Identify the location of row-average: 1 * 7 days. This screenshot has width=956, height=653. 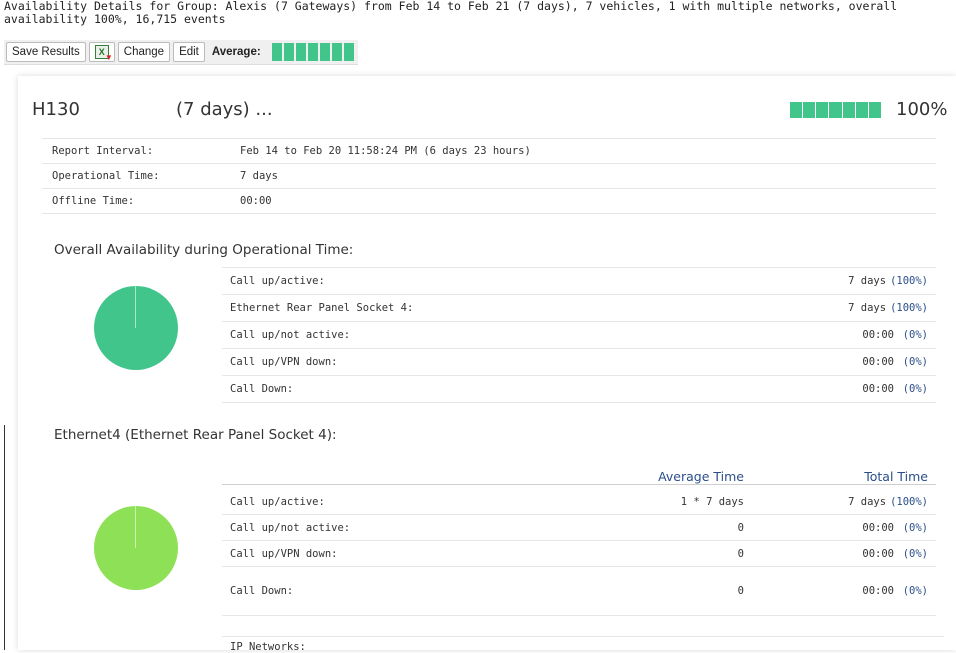
(712, 501).